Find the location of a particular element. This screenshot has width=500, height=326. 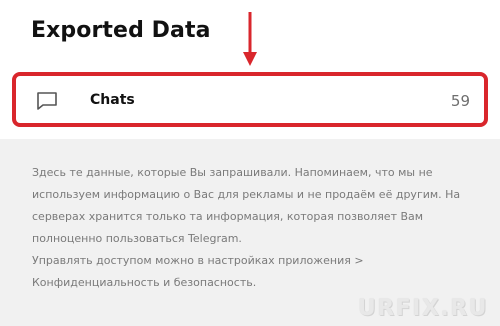

chat-bubble-icon is located at coordinates (47, 101).